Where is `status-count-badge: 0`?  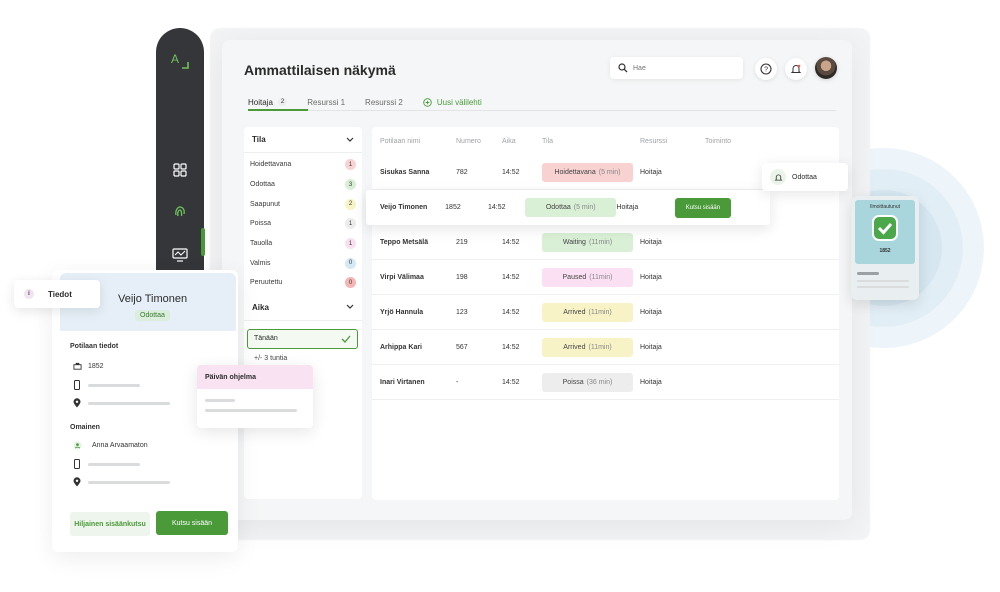 status-count-badge: 0 is located at coordinates (350, 263).